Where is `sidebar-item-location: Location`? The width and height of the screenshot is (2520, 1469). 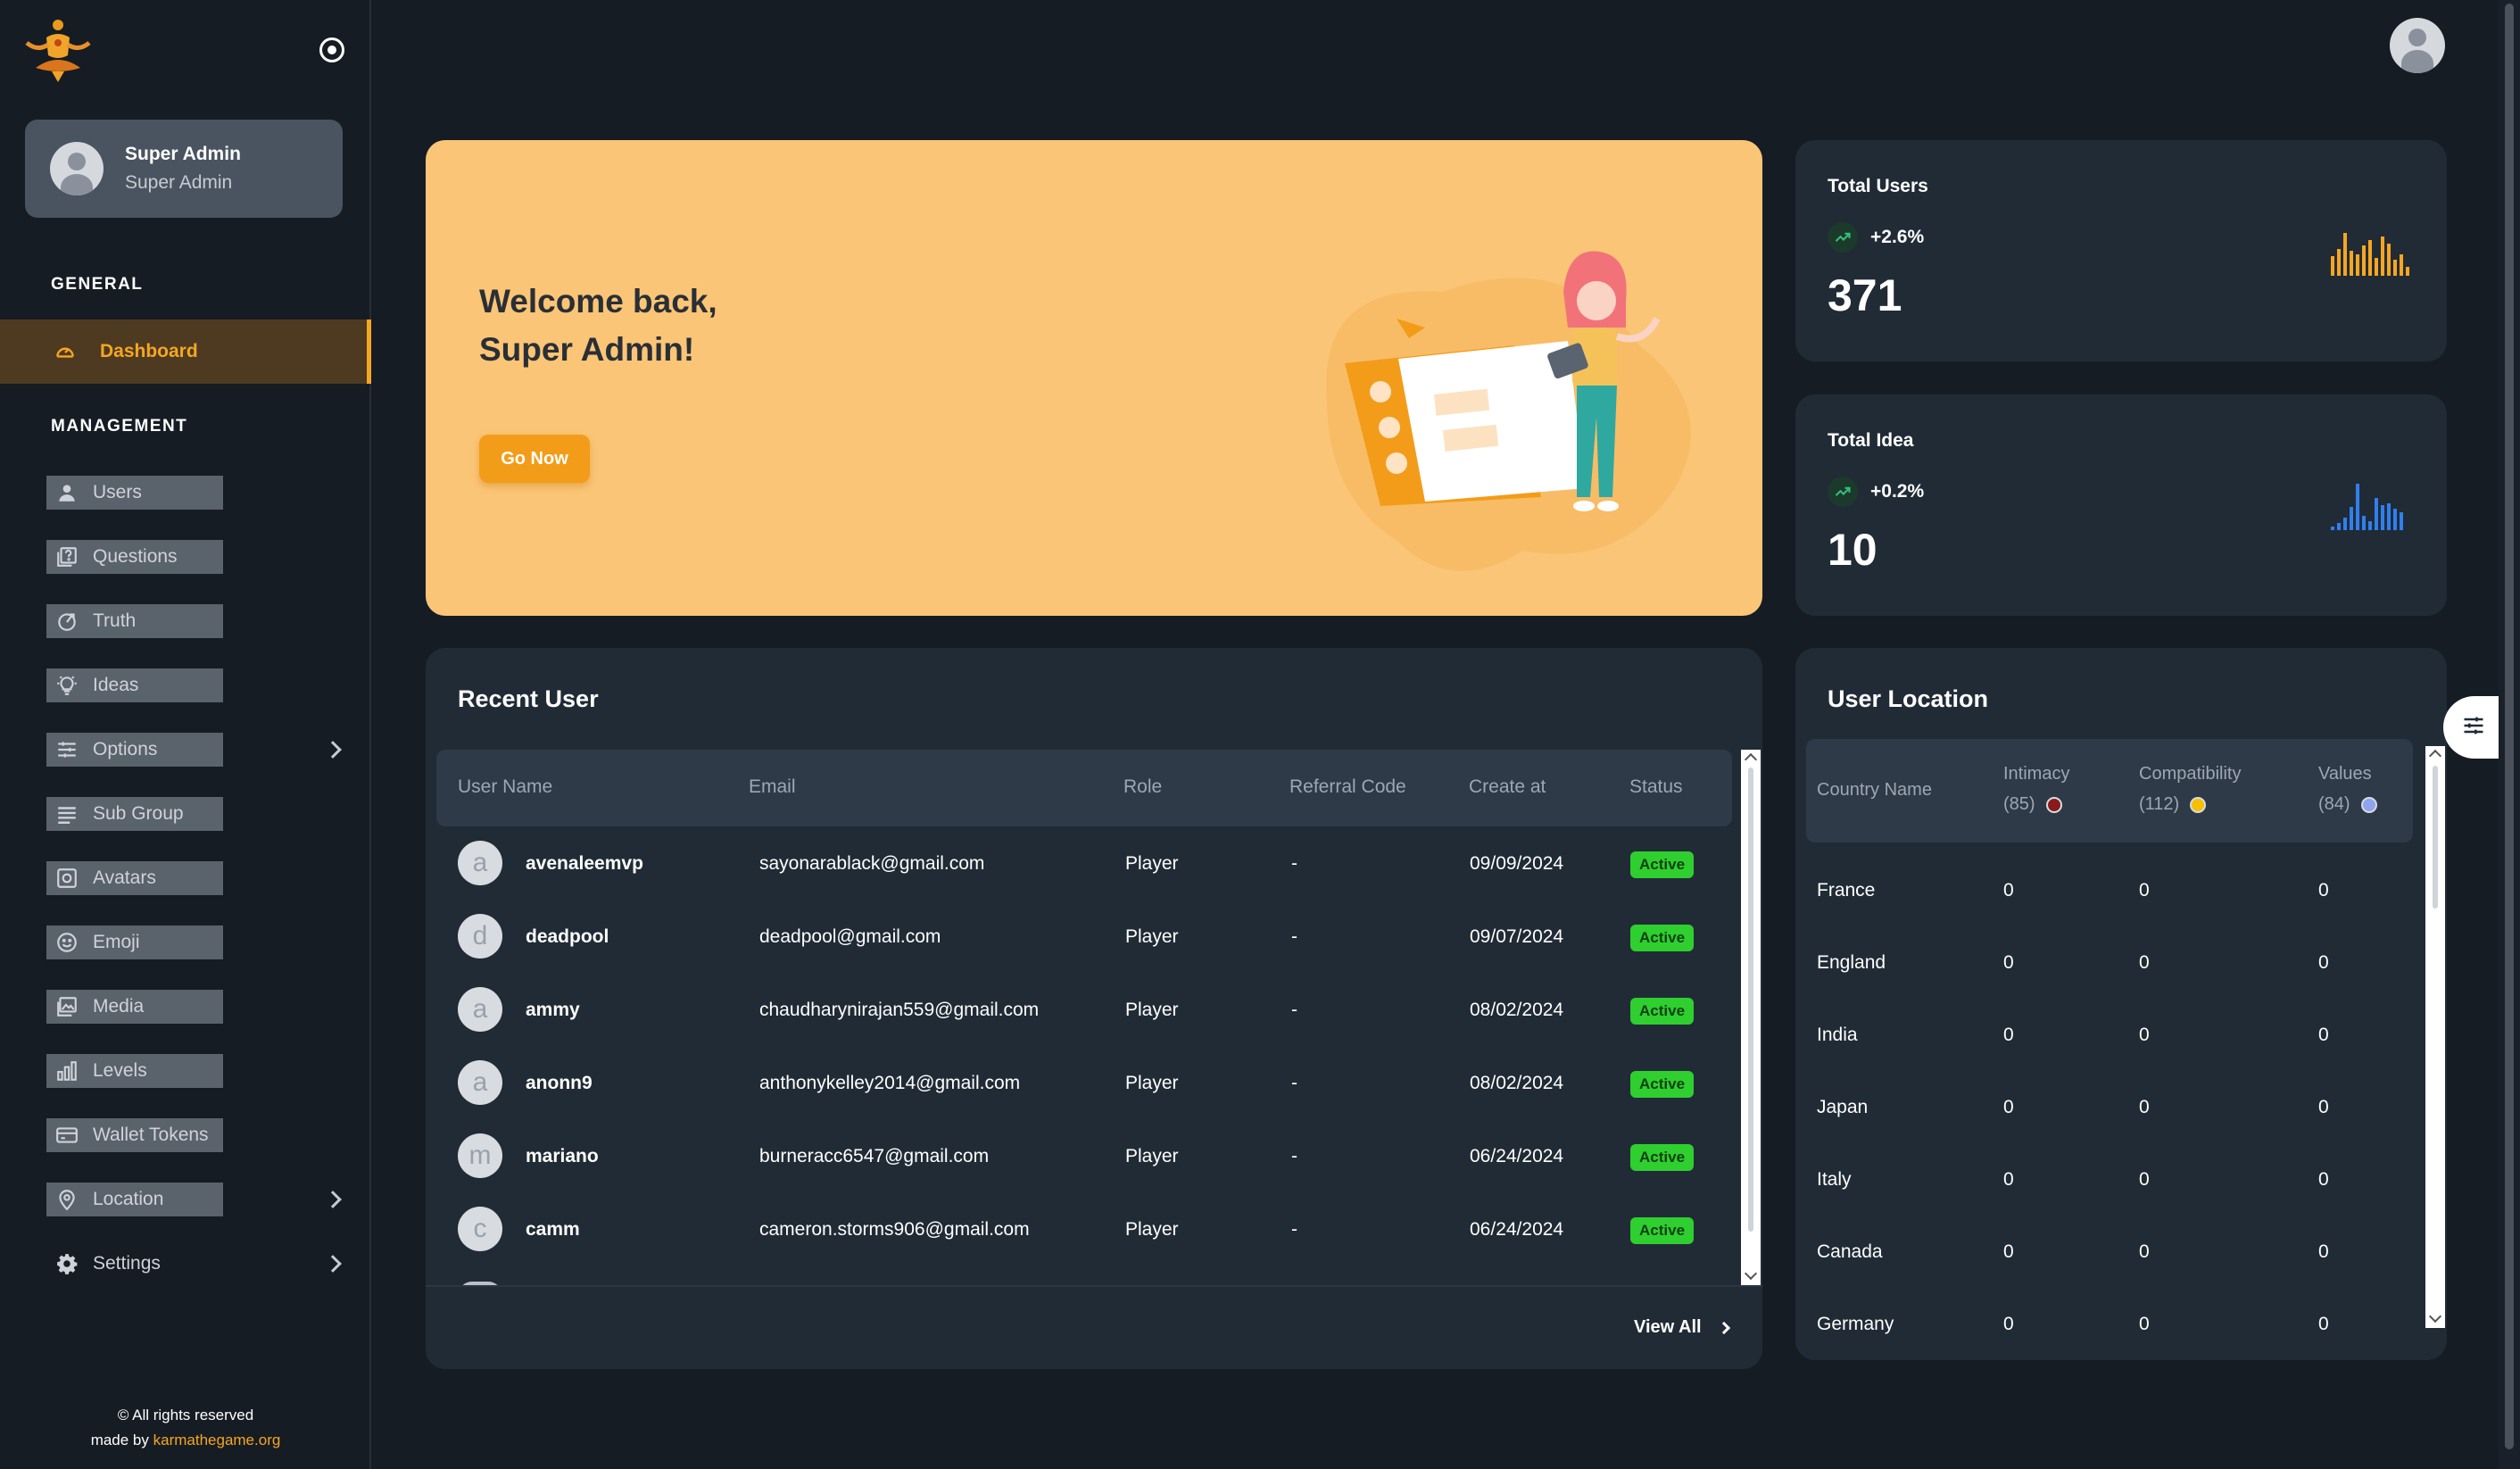
sidebar-item-location: Location is located at coordinates (134, 1199).